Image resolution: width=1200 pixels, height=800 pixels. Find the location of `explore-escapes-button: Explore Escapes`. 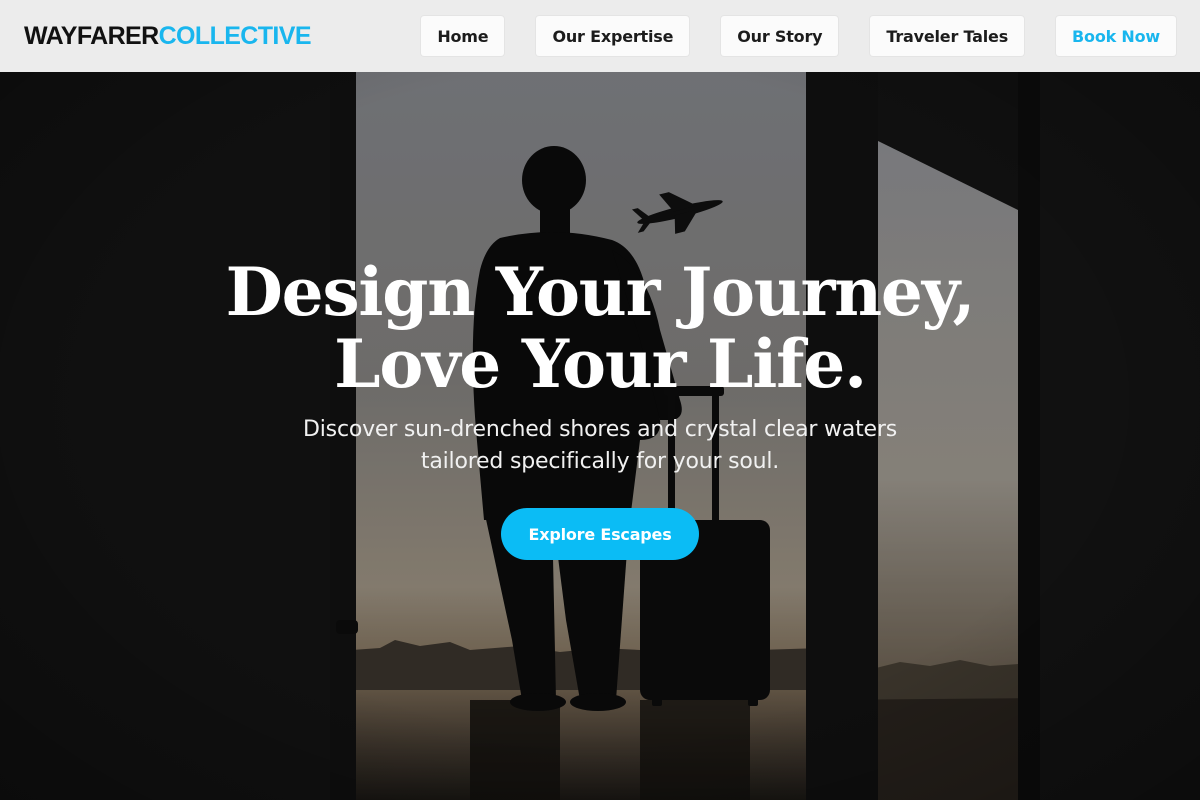

explore-escapes-button: Explore Escapes is located at coordinates (600, 534).